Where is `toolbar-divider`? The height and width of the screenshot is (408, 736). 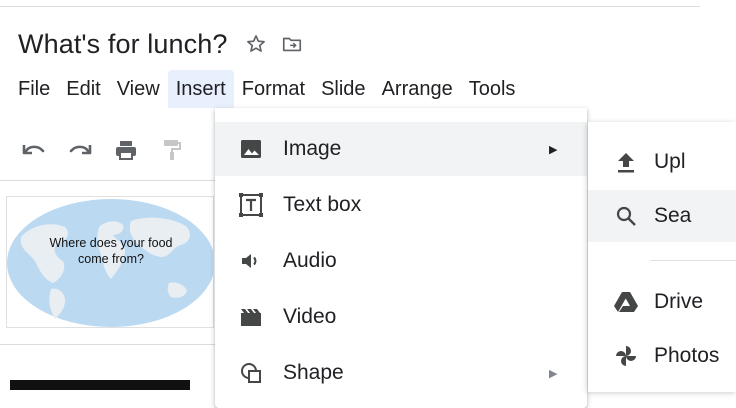 toolbar-divider is located at coordinates (107, 180).